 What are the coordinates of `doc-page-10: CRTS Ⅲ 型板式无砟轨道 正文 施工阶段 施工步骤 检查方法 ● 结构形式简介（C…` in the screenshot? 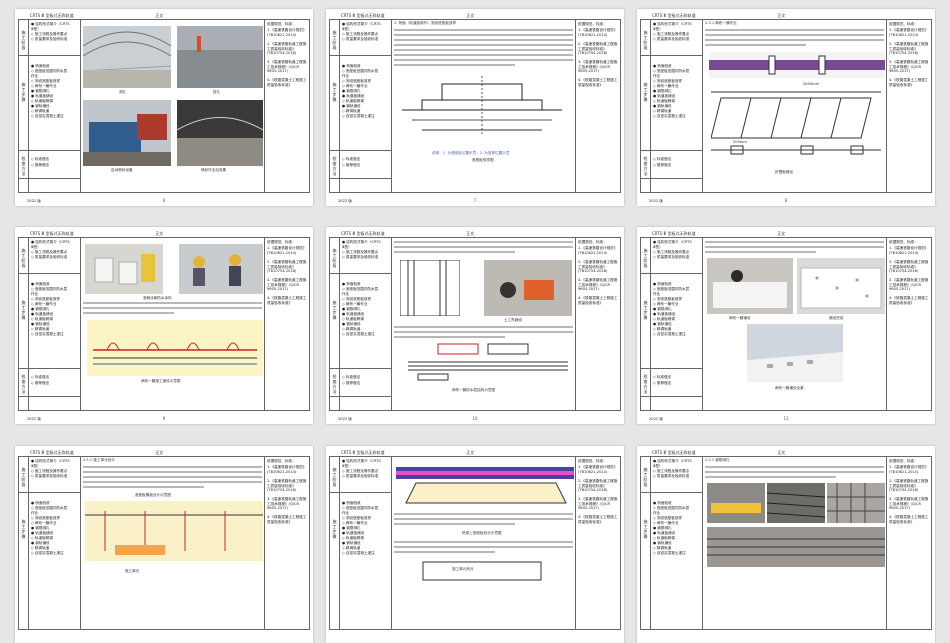 It's located at (475, 325).